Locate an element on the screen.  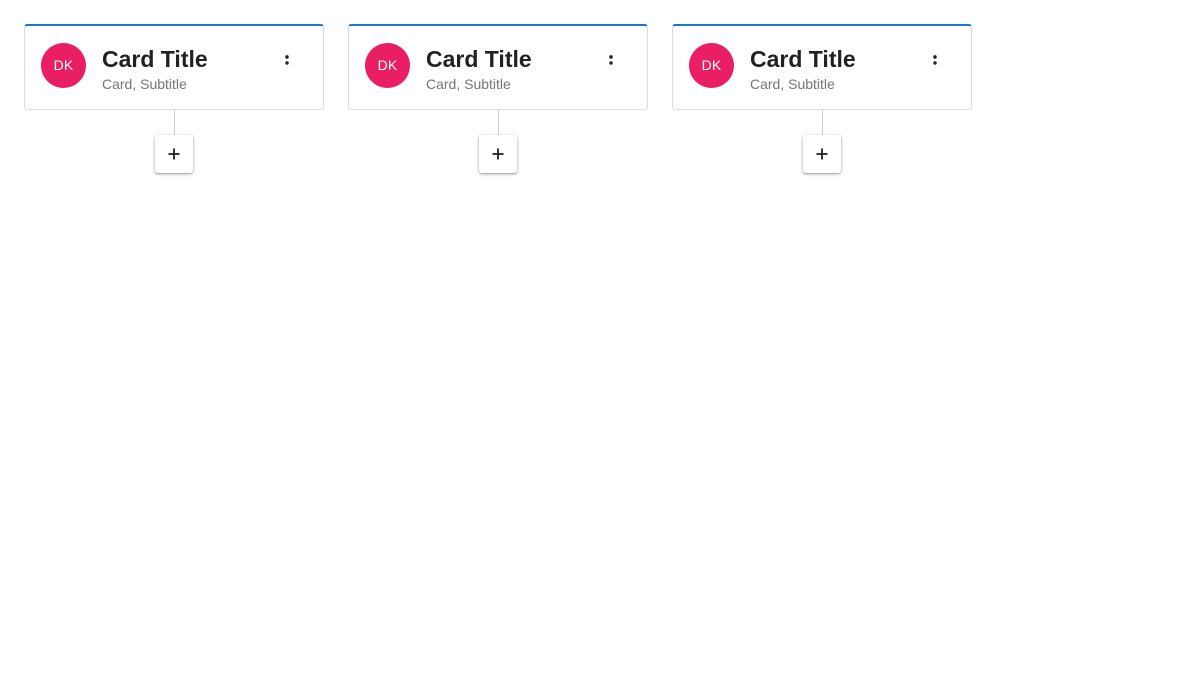
card-column-3: DK Card Title Card, Subtitle is located at coordinates (822, 99).